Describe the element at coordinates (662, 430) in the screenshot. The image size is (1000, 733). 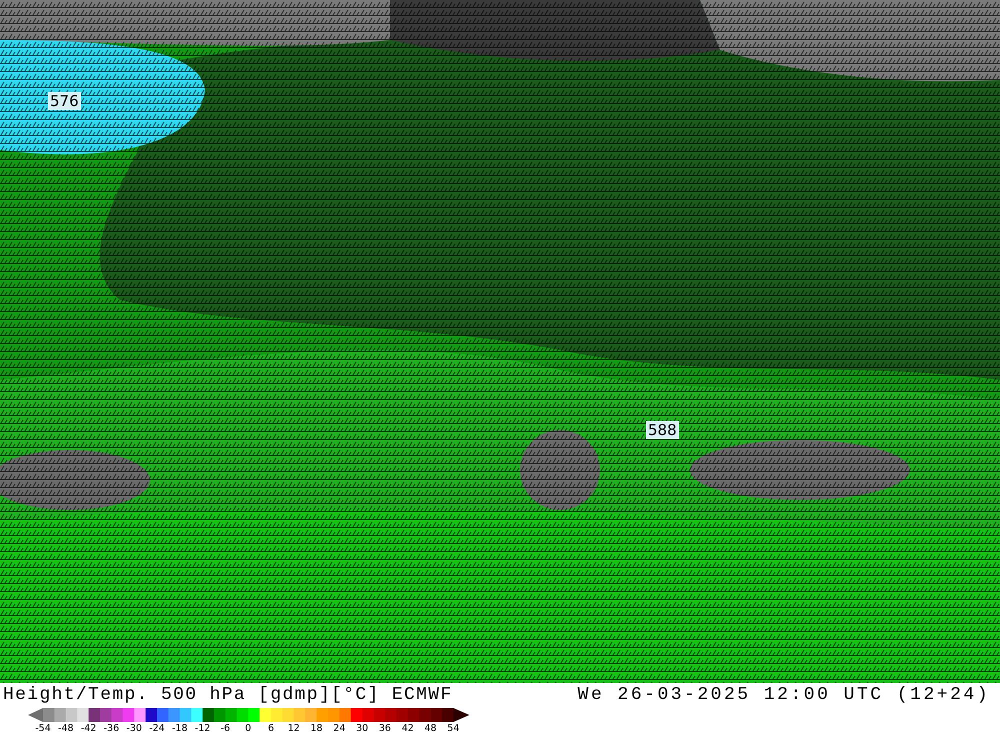
I see `contour-label: 588` at that location.